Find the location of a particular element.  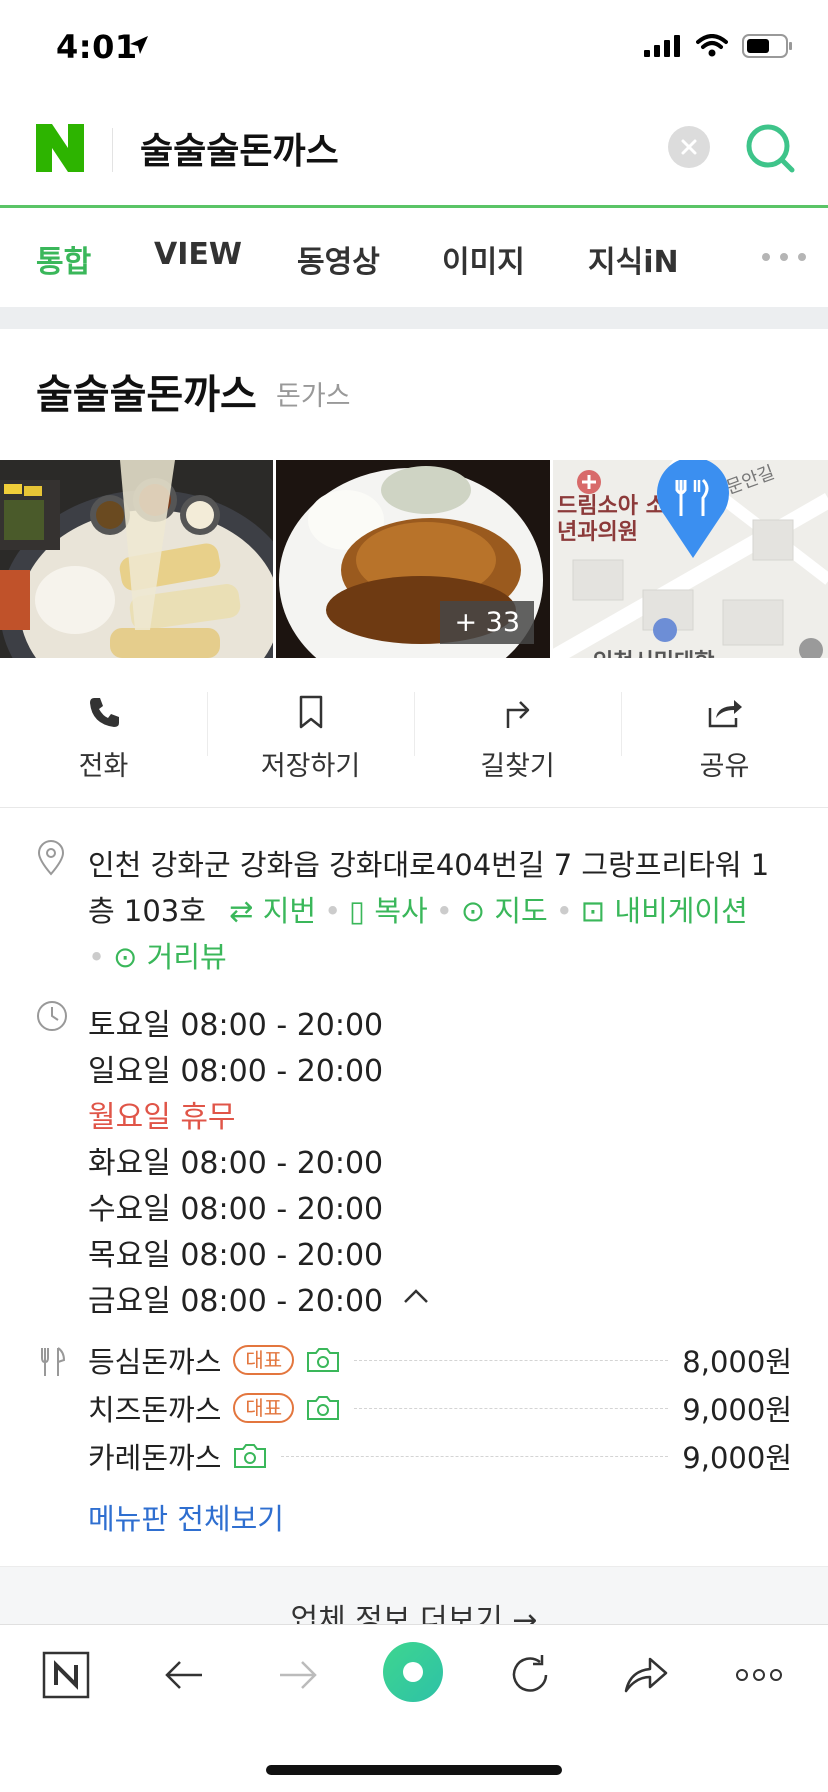

map-pin-restaurant-icon is located at coordinates (693, 509).